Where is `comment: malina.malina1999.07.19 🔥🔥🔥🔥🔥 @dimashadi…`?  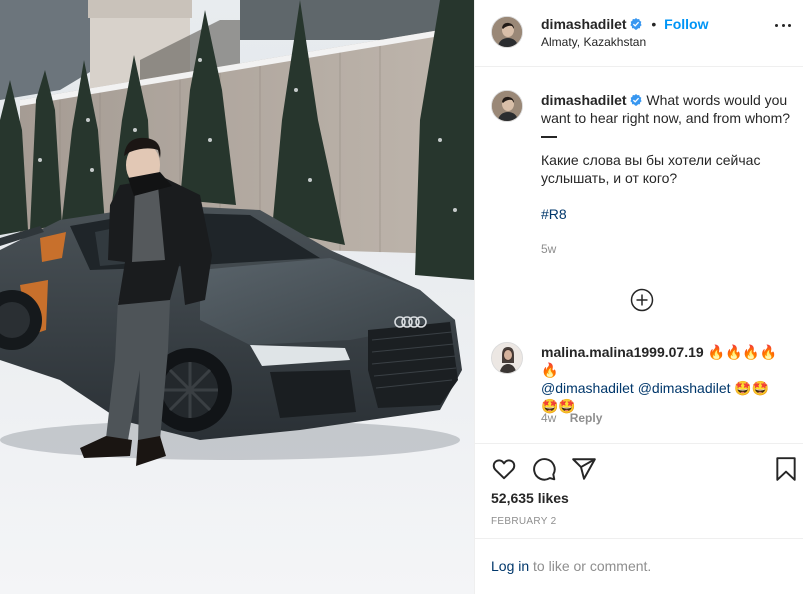 comment: malina.malina1999.07.19 🔥🔥🔥🔥🔥 @dimashadi… is located at coordinates (666, 379).